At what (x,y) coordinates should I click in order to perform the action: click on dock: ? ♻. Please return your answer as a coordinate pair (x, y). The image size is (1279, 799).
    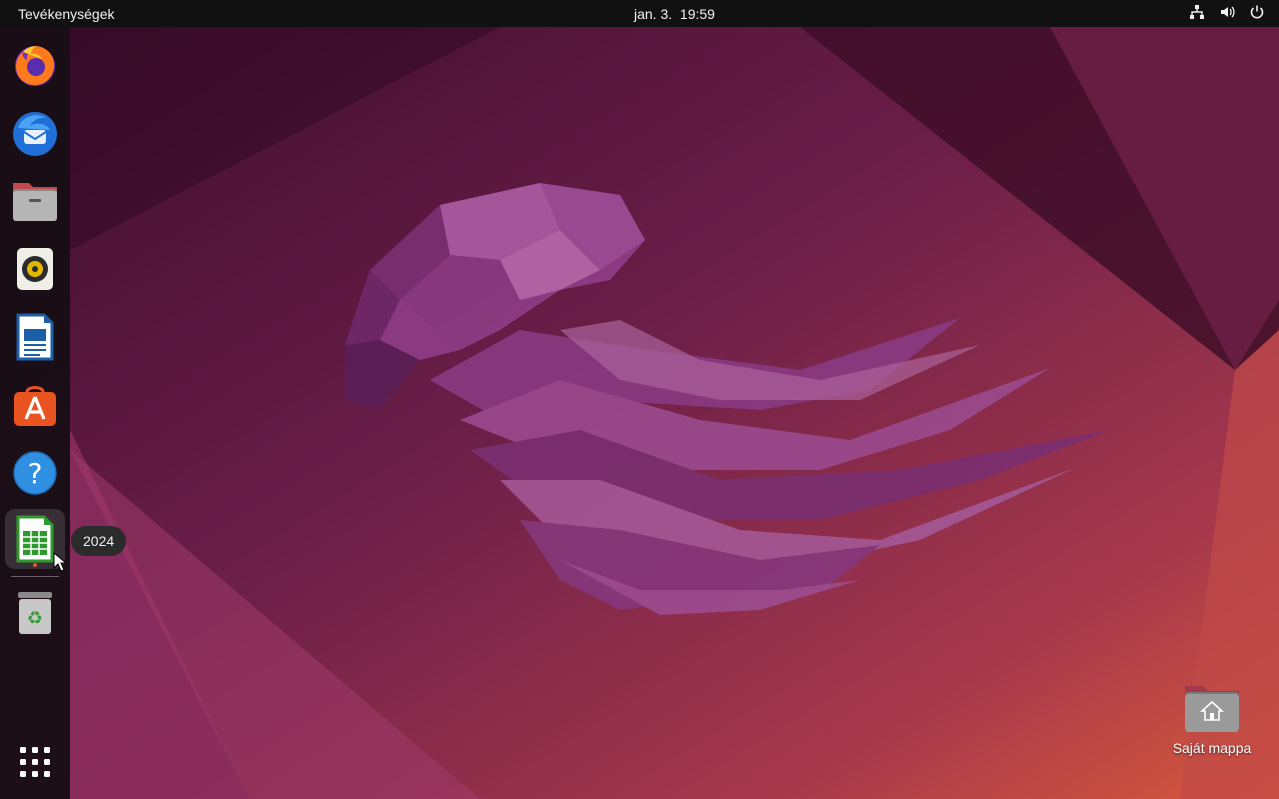
    Looking at the image, I should click on (35, 413).